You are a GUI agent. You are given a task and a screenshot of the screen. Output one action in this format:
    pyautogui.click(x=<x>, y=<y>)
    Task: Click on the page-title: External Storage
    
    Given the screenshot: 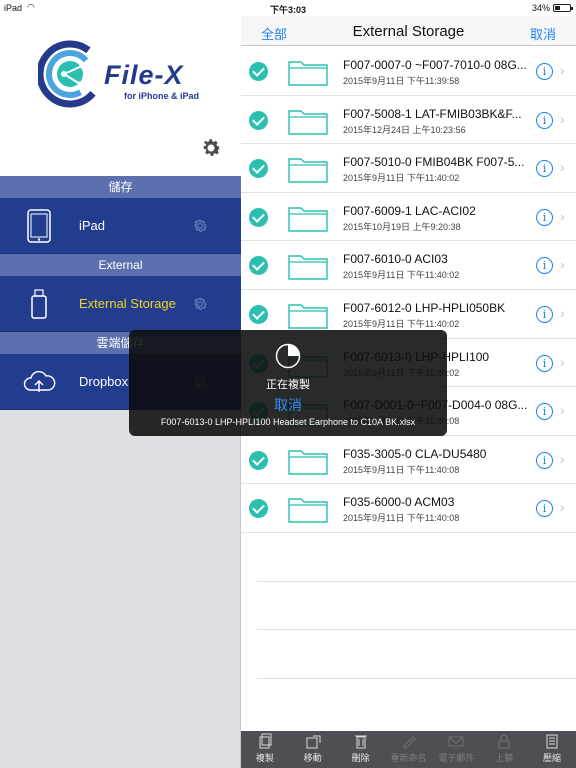 What is the action you would take?
    pyautogui.click(x=408, y=31)
    